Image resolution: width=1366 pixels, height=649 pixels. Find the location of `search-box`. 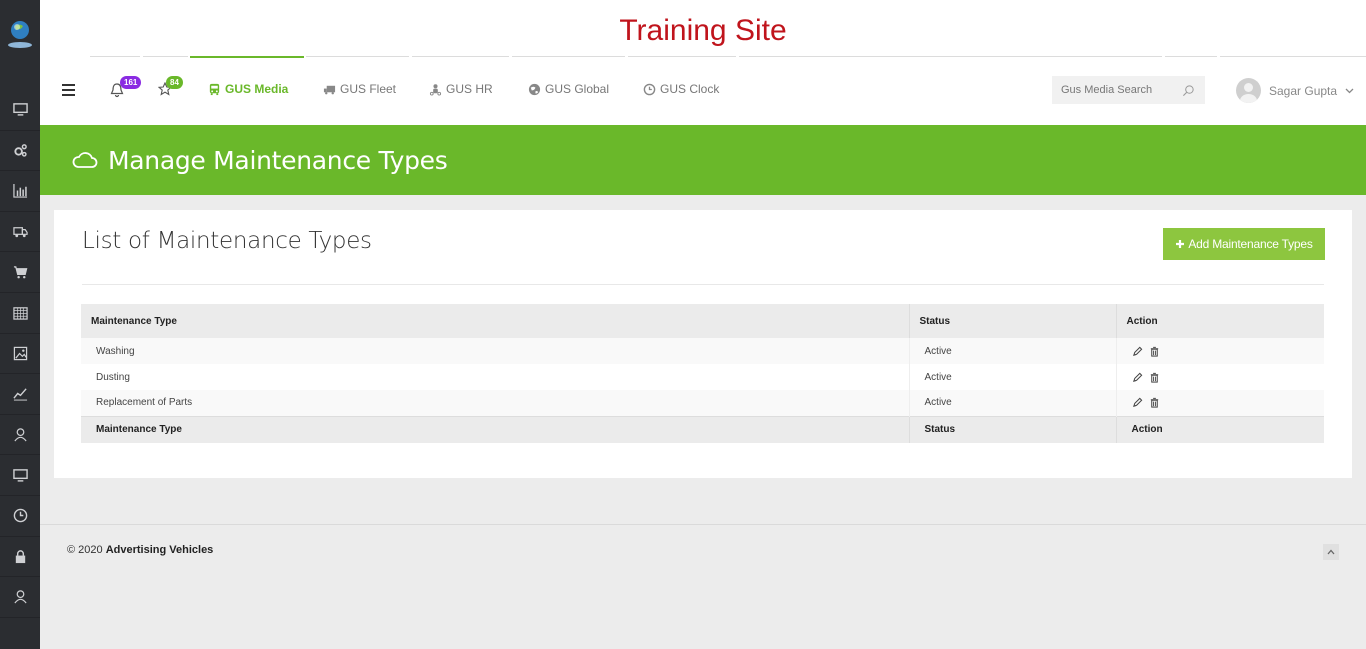

search-box is located at coordinates (1128, 90).